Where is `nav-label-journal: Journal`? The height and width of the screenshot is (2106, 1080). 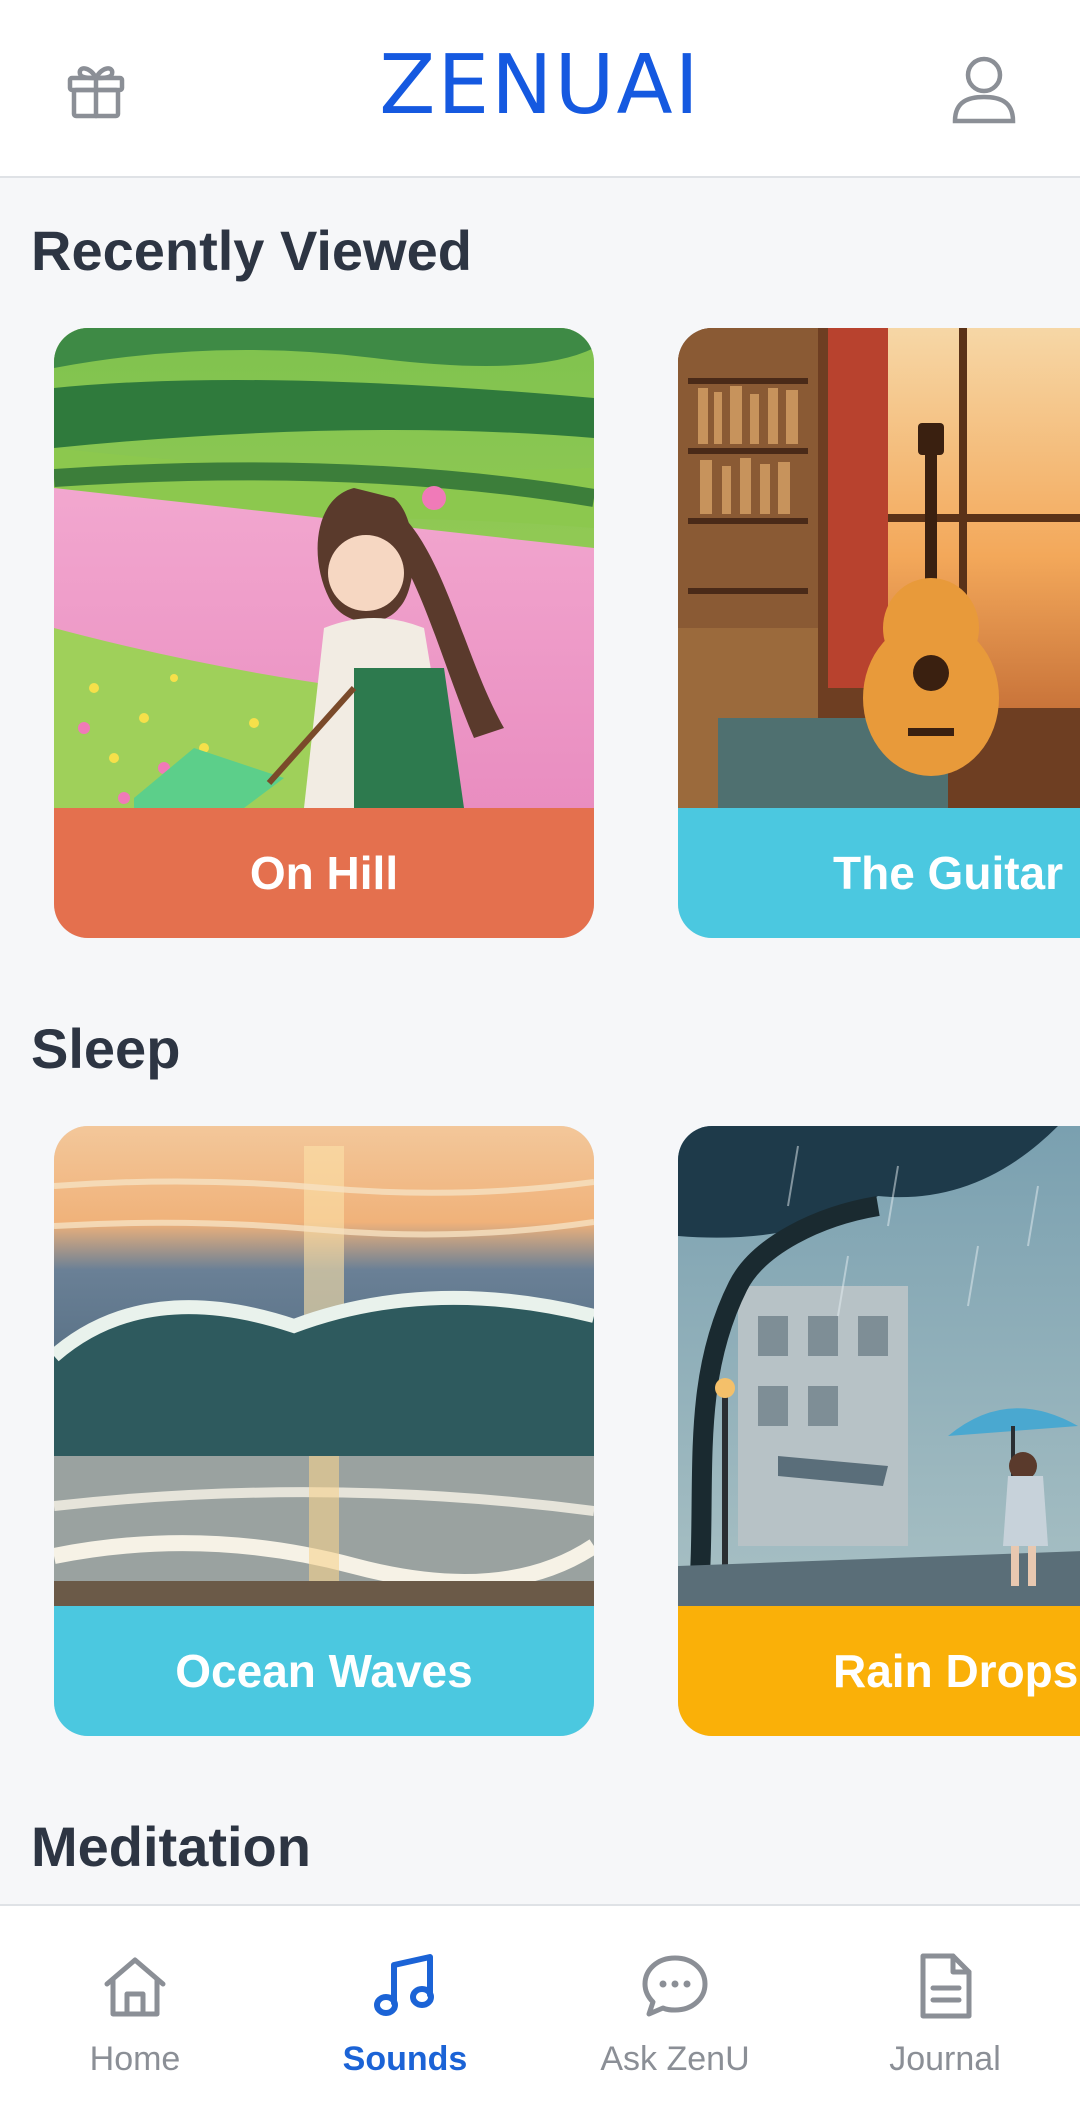 nav-label-journal: Journal is located at coordinates (945, 2059).